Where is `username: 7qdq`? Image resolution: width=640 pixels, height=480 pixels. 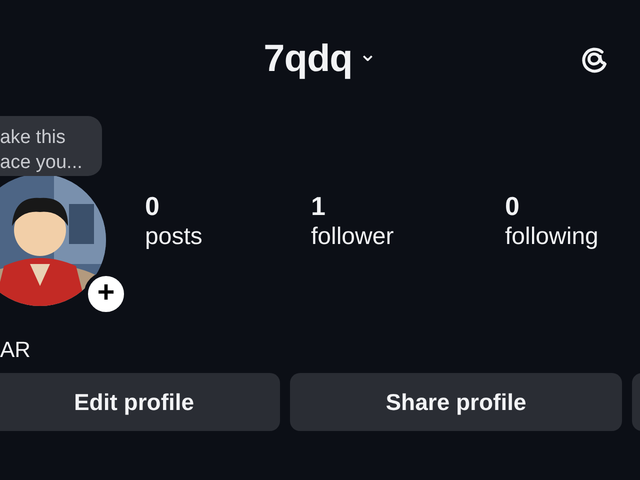 username: 7qdq is located at coordinates (308, 59).